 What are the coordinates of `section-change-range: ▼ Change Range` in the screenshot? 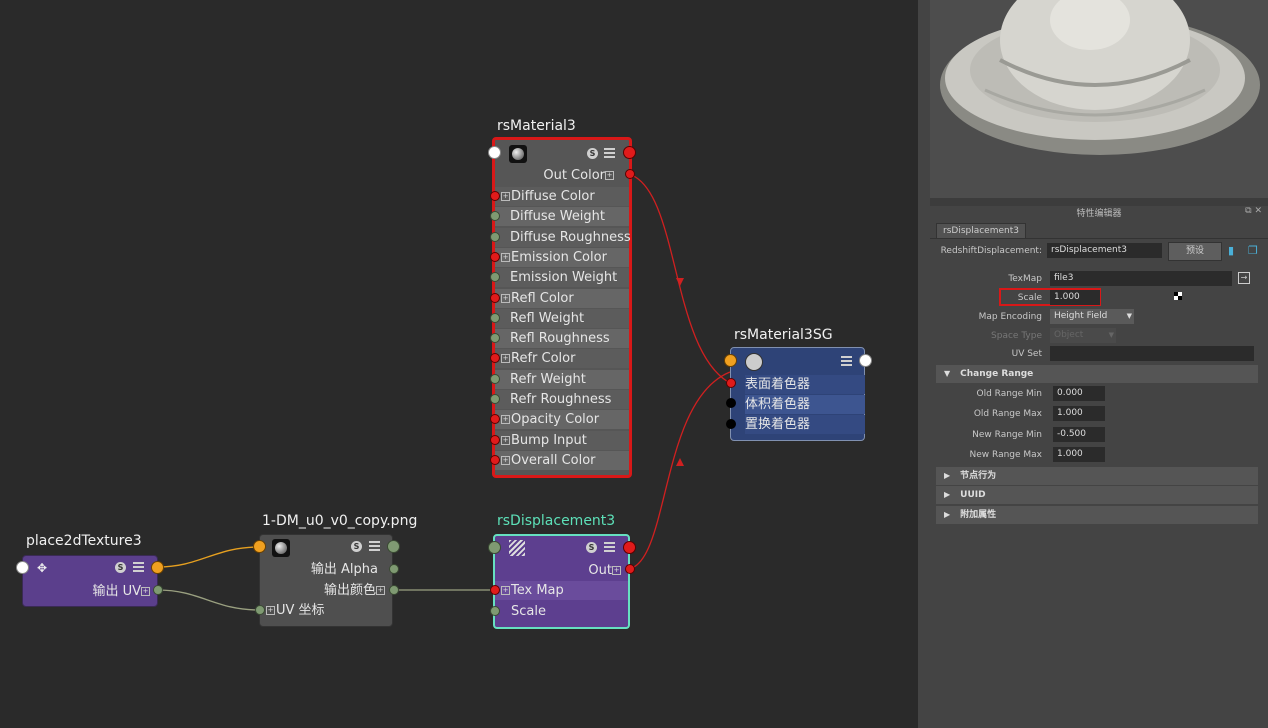 It's located at (1097, 374).